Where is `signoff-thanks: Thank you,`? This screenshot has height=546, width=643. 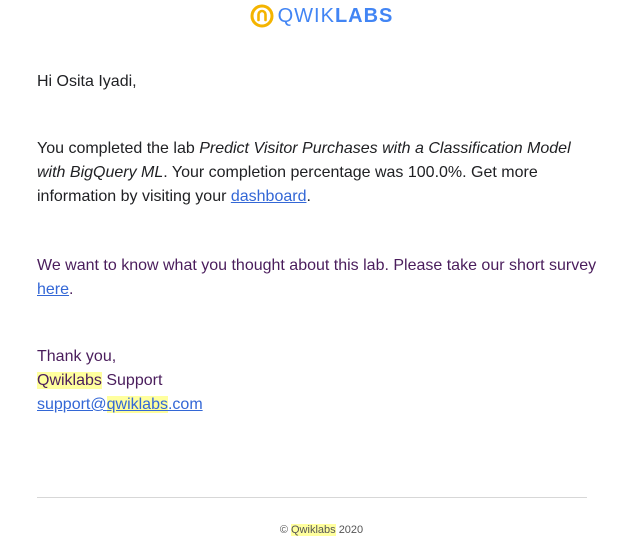
signoff-thanks: Thank you, is located at coordinates (77, 356).